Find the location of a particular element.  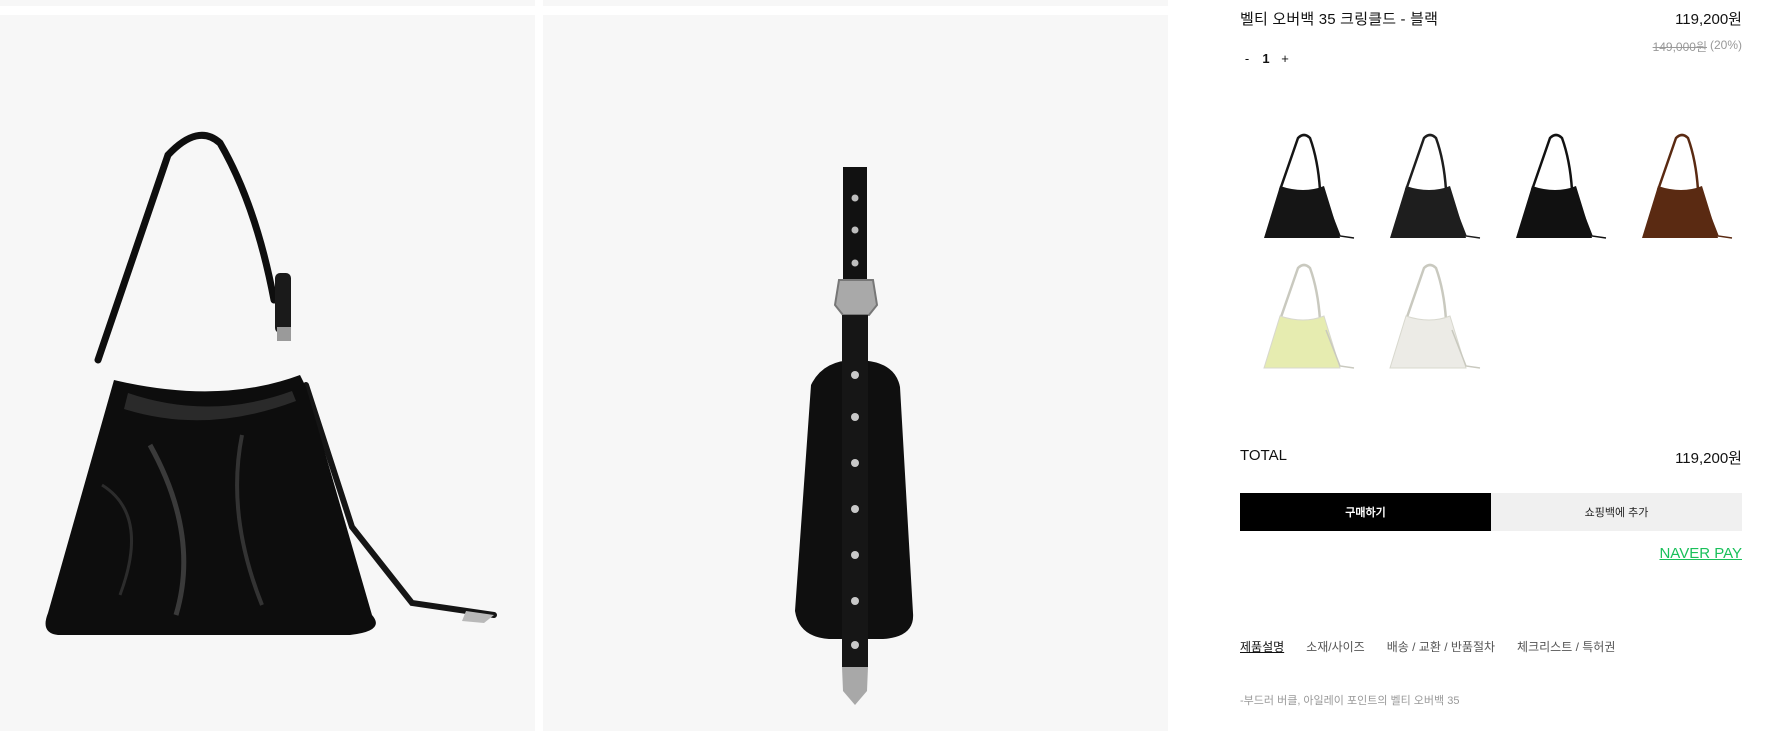

add-to-cart-button: 쇼핑백에 추가 is located at coordinates (1616, 512).